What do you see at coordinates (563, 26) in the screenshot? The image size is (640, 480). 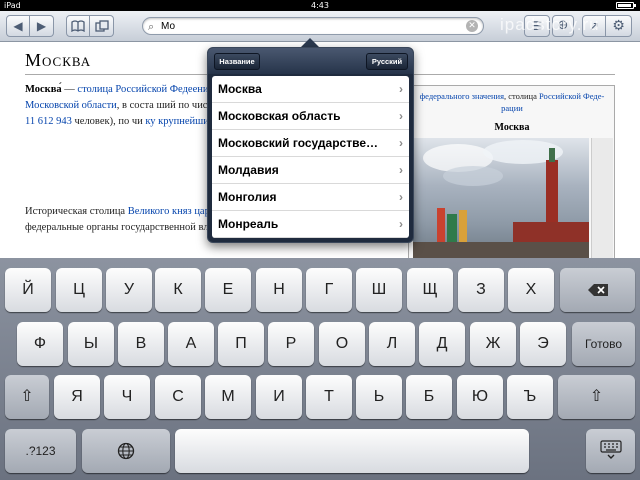 I see `language-button: ⊕` at bounding box center [563, 26].